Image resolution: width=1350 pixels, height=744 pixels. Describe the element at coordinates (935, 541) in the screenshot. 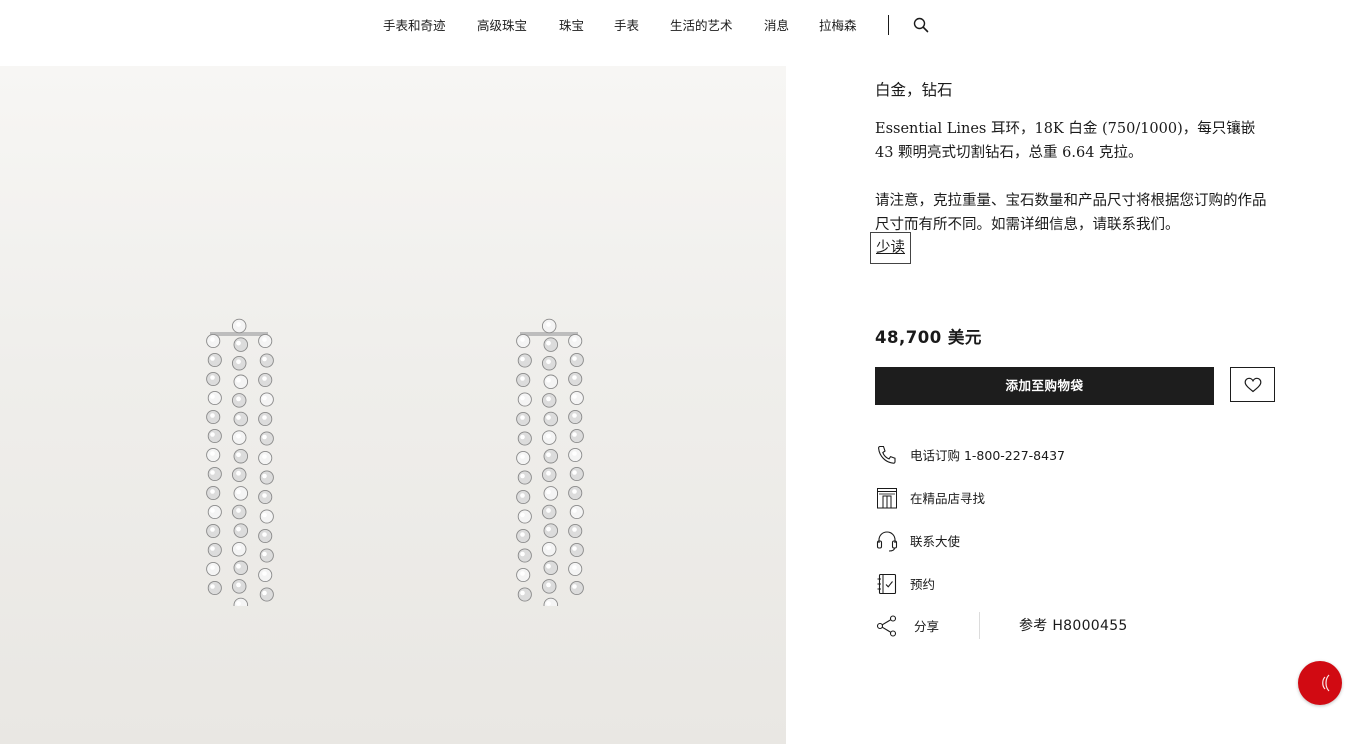

I see `contact-ambassador-label: 联系大使` at that location.